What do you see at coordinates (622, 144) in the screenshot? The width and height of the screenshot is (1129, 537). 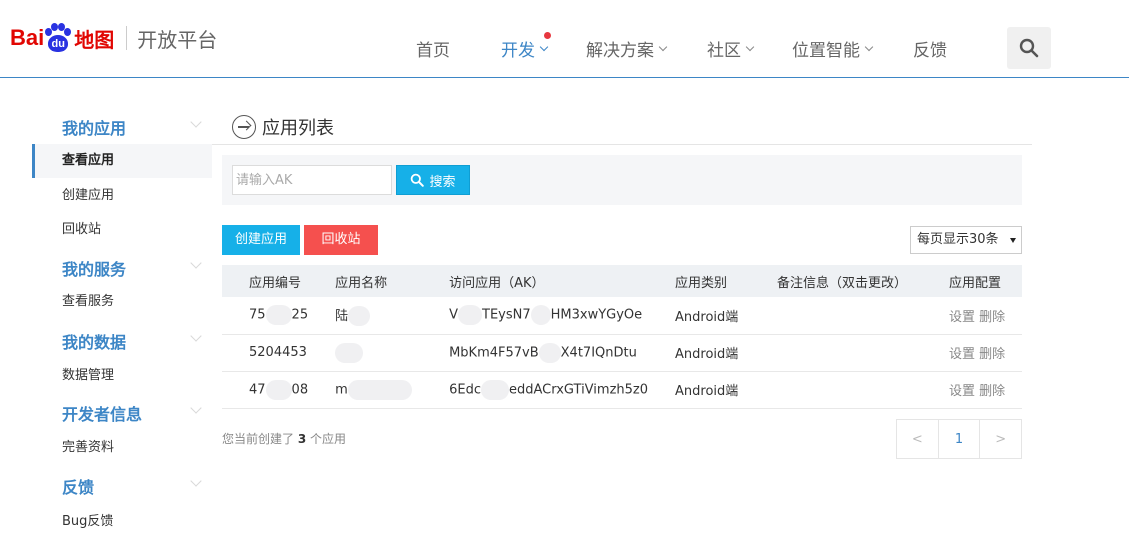 I see `title-divider` at bounding box center [622, 144].